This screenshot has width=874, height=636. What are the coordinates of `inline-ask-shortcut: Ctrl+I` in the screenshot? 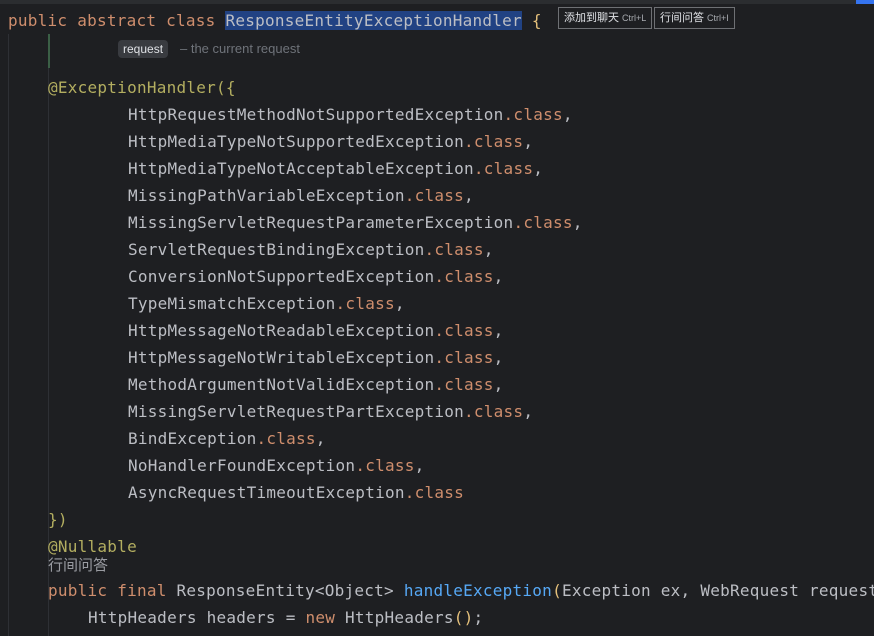 It's located at (718, 18).